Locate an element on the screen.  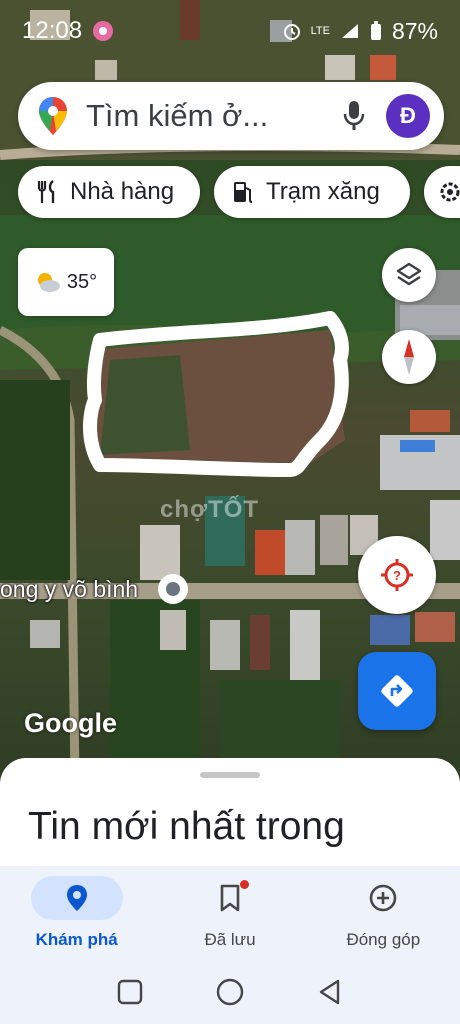
place-label: ong y võ bình is located at coordinates (69, 589).